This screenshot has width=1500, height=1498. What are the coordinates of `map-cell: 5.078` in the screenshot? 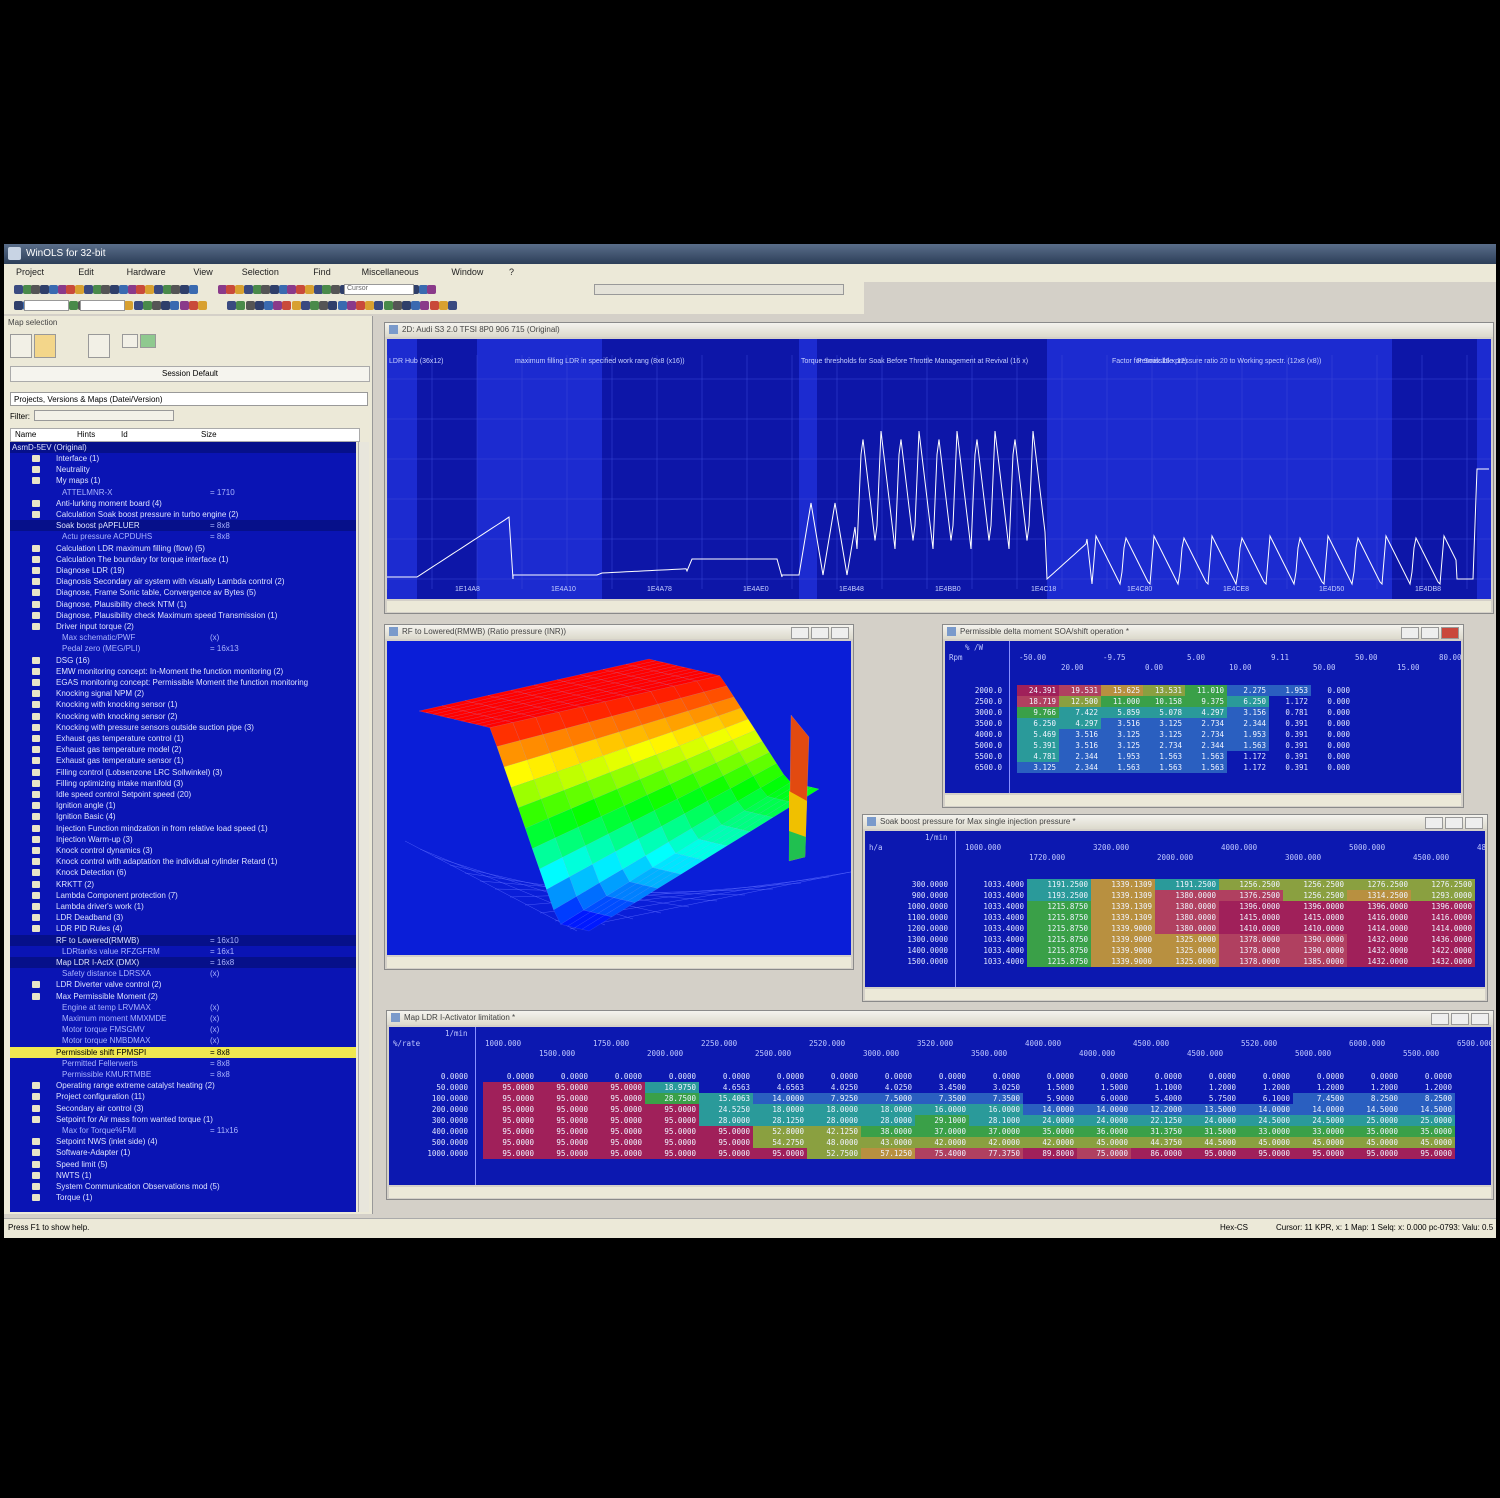 It's located at (1164, 712).